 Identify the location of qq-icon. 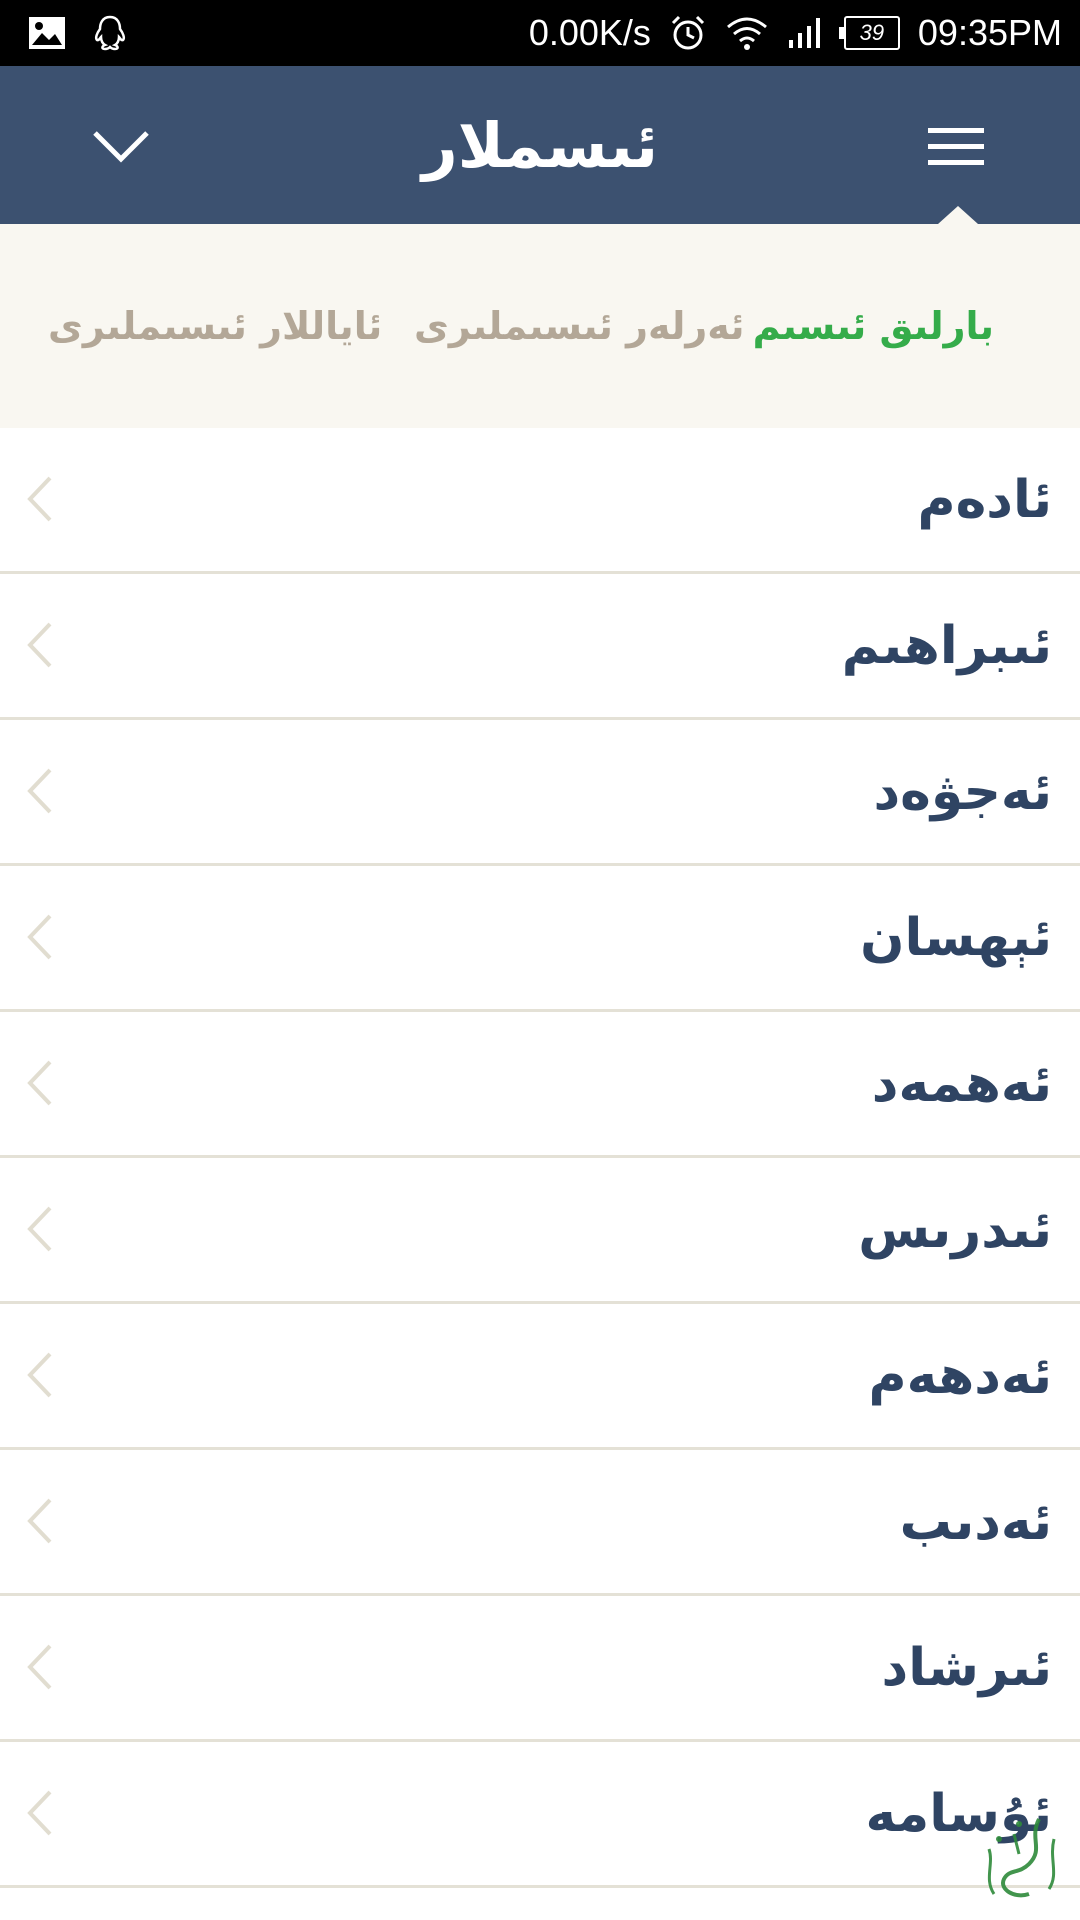
(110, 33).